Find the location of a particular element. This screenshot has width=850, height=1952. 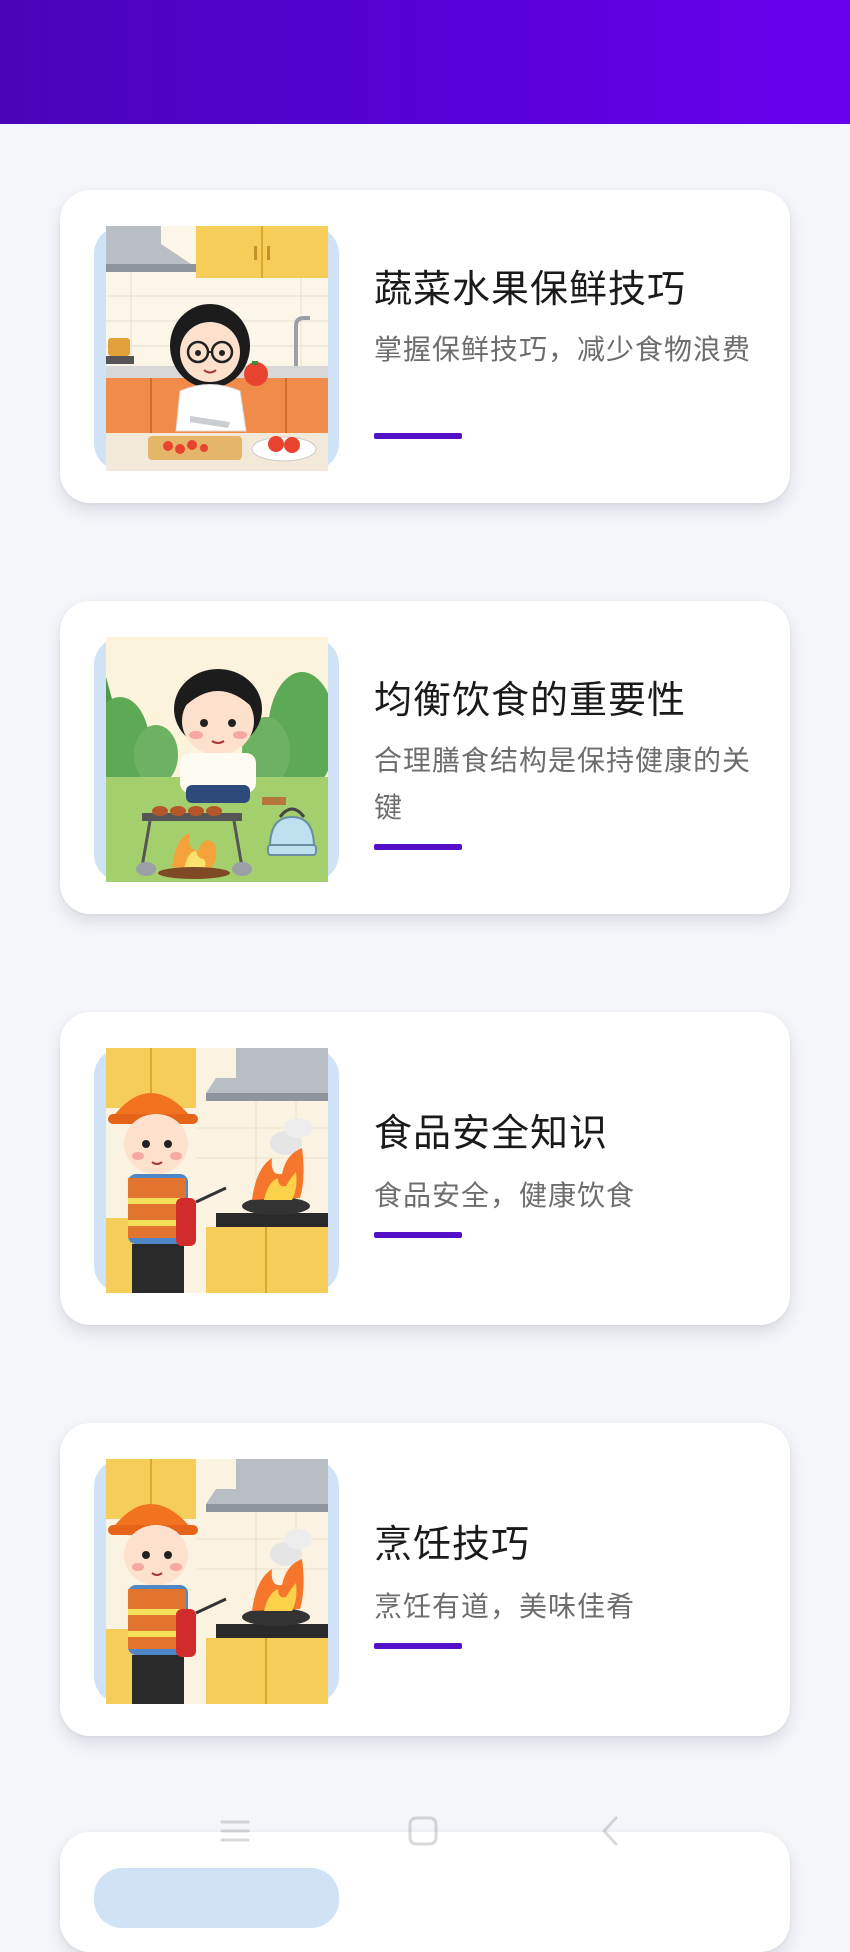

article-card-balanced-diet: 均衡饮食的重要性 合理膳食结构是保持健康的关键 is located at coordinates (425, 757).